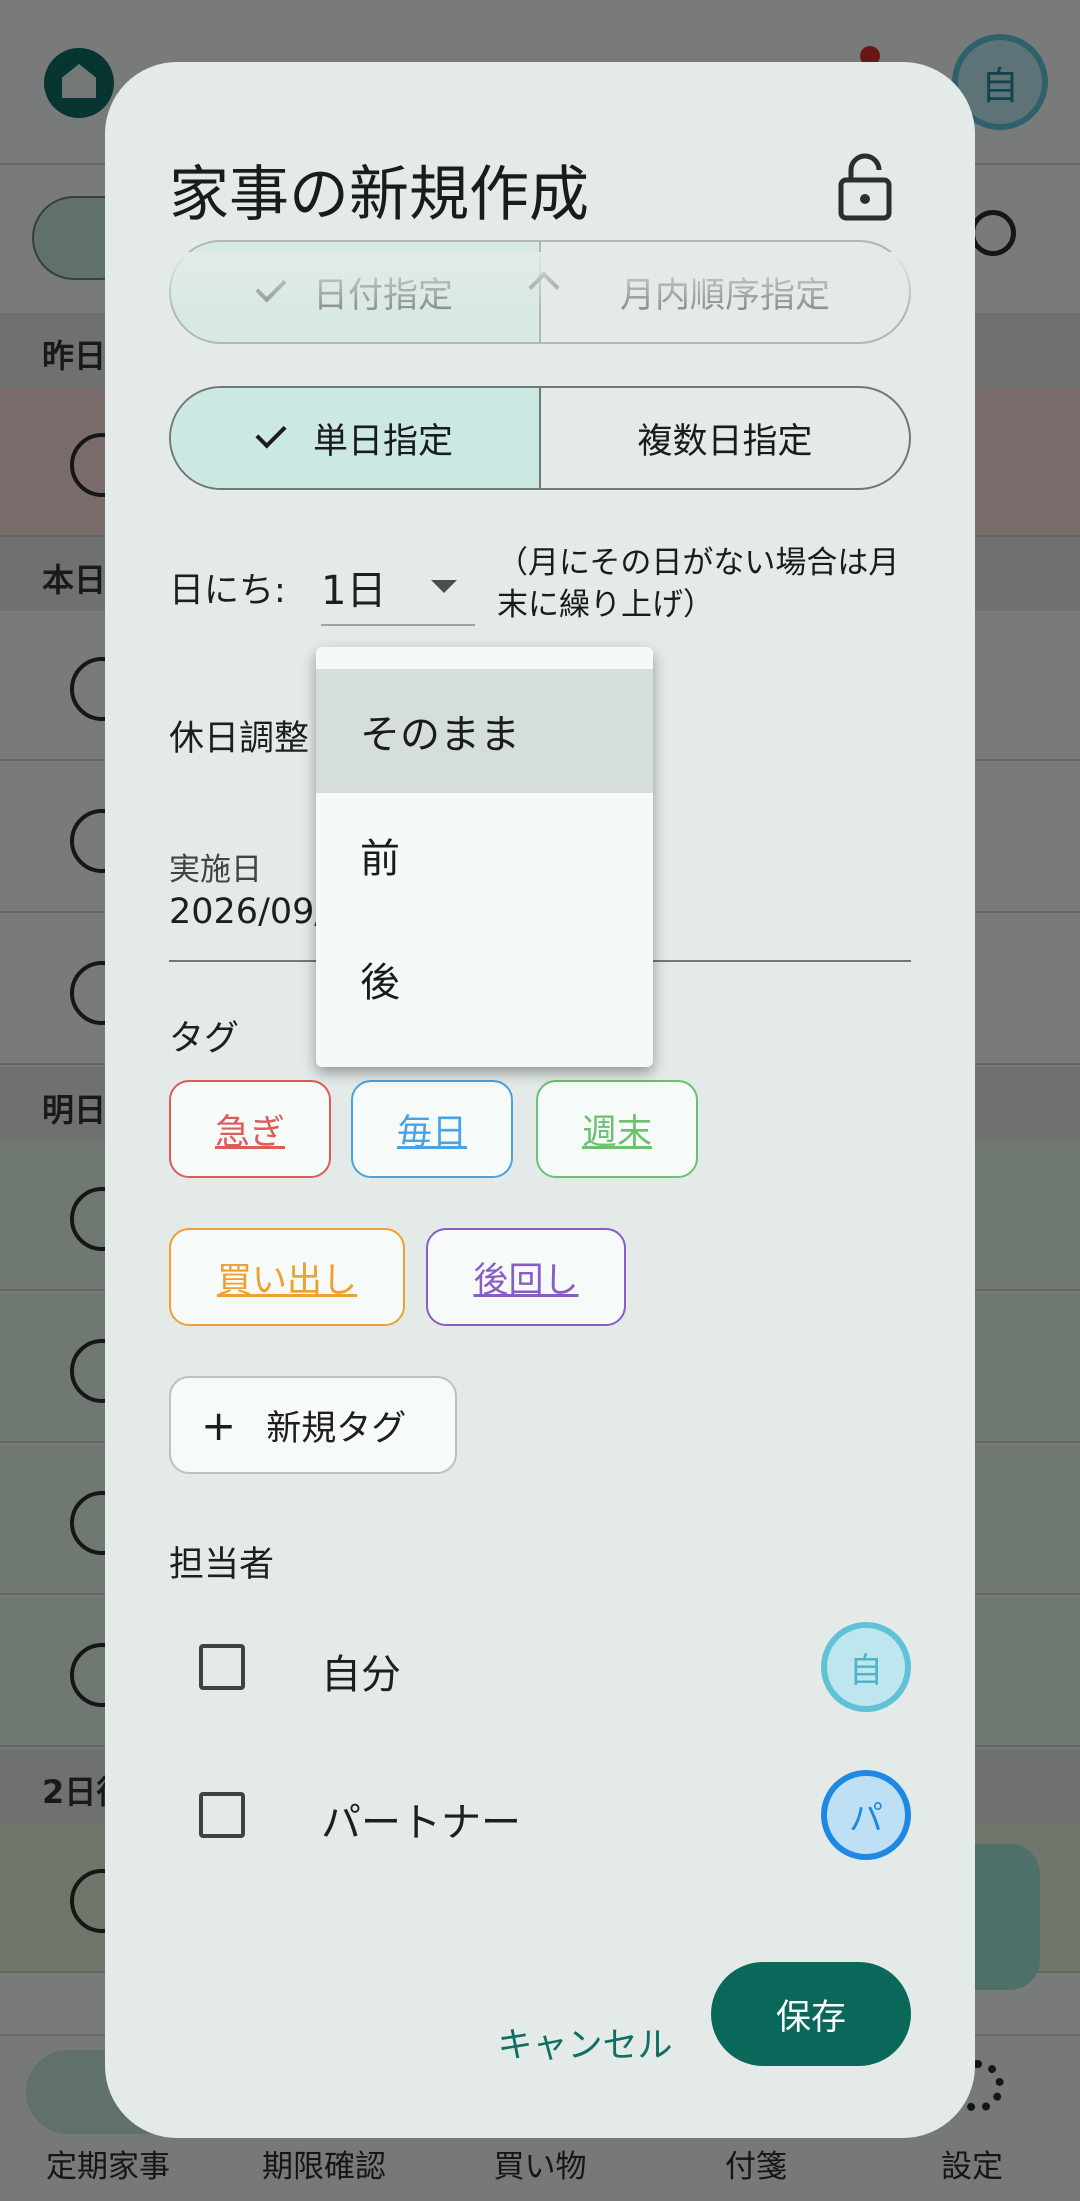  I want to click on new-tag-button: + 新規タグ, so click(313, 1425).